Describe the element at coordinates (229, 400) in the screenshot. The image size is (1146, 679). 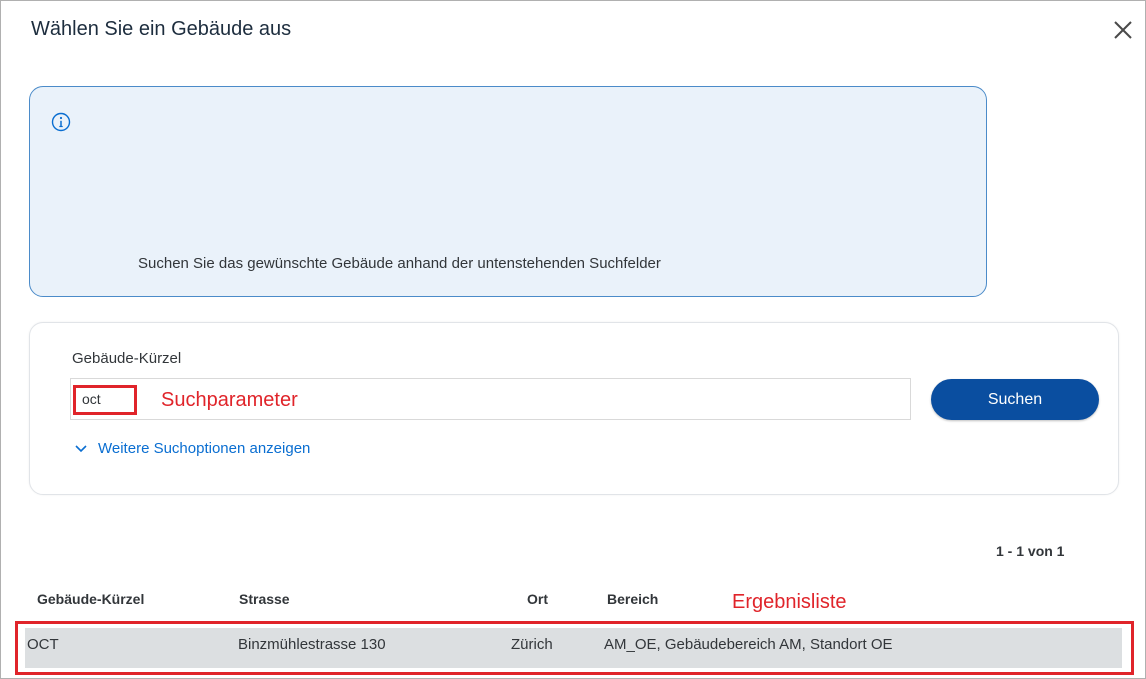
I see `search-parameter-annotation: Suchparameter` at that location.